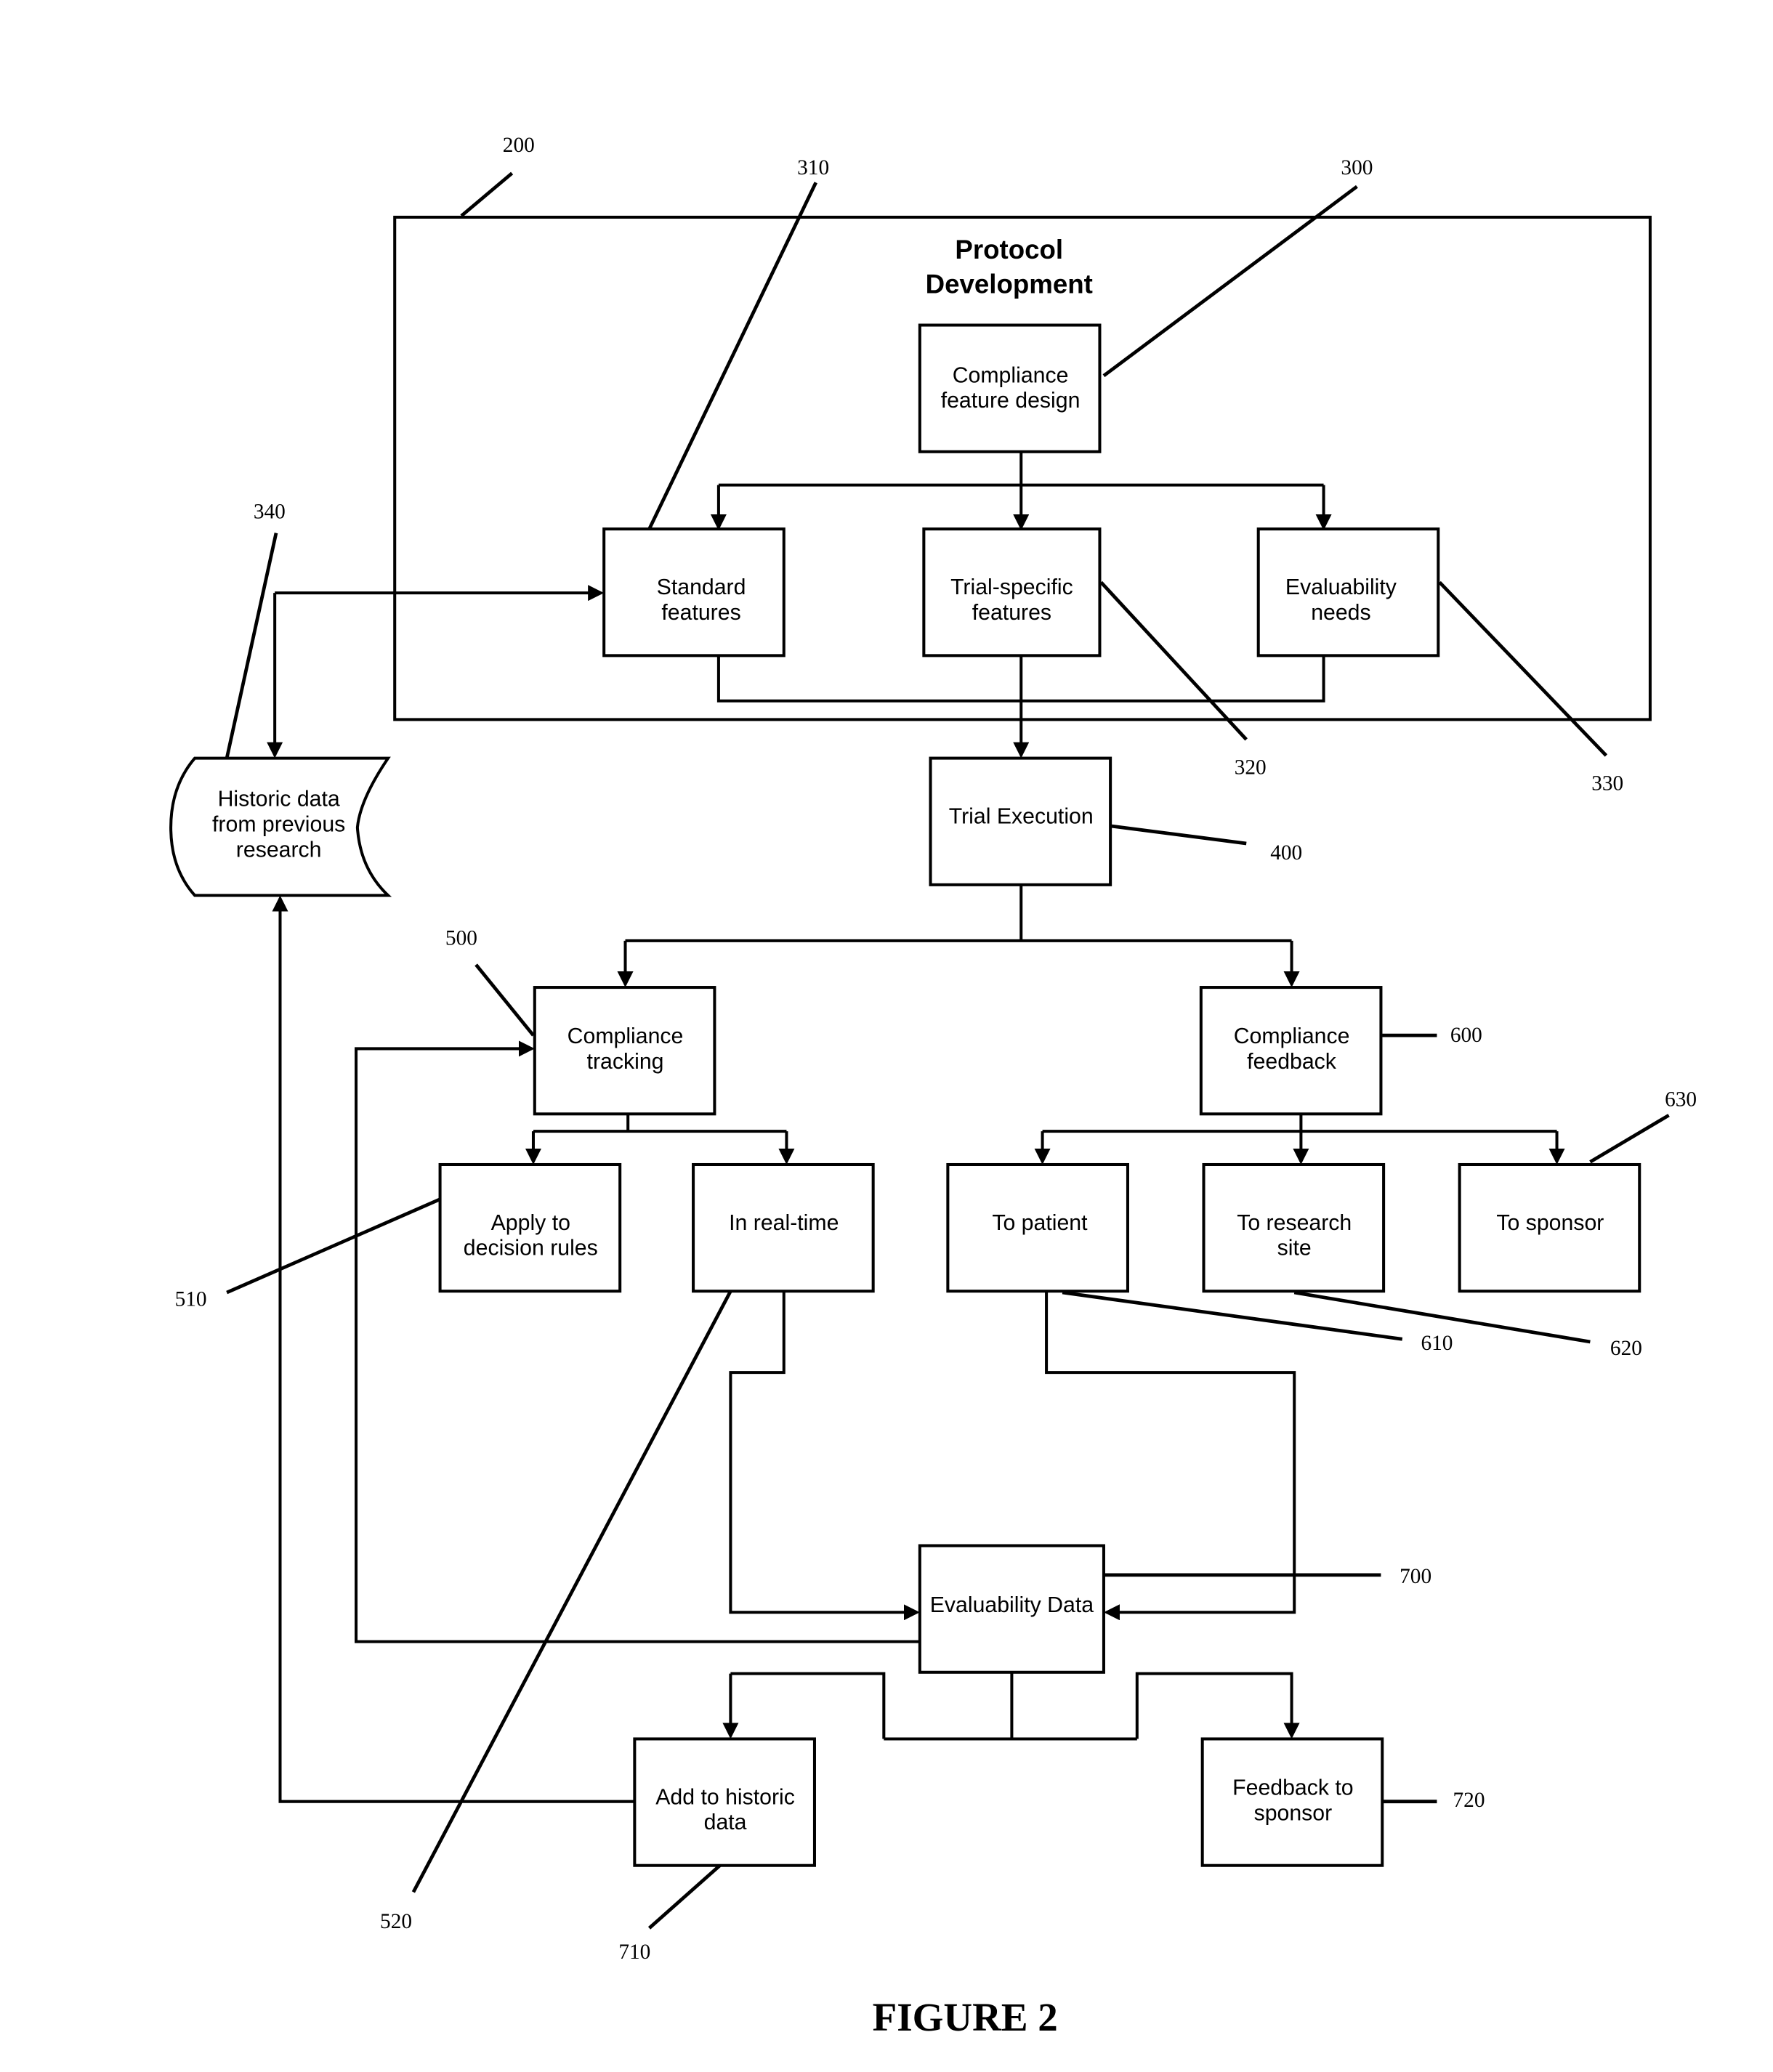 Image resolution: width=1773 pixels, height=2072 pixels. I want to click on protocol-development-title-line2: Development, so click(1010, 284).